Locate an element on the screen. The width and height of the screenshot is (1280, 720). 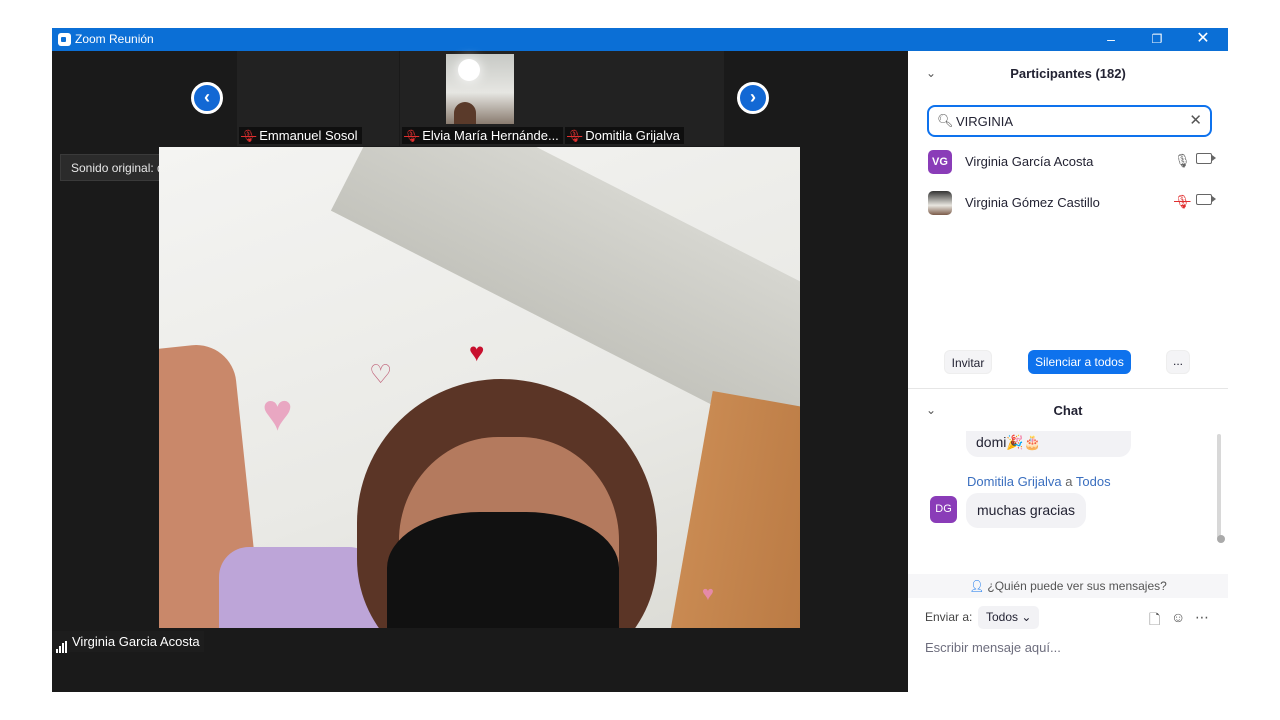
close-button: ✕ is located at coordinates (1203, 39).